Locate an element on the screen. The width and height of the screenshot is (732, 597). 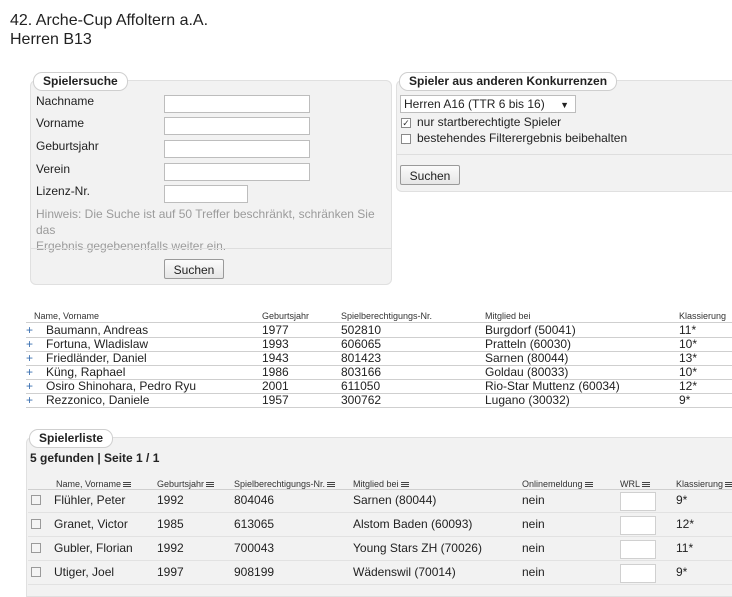
list-header-online-label: Onlinemeldung is located at coordinates (552, 484).